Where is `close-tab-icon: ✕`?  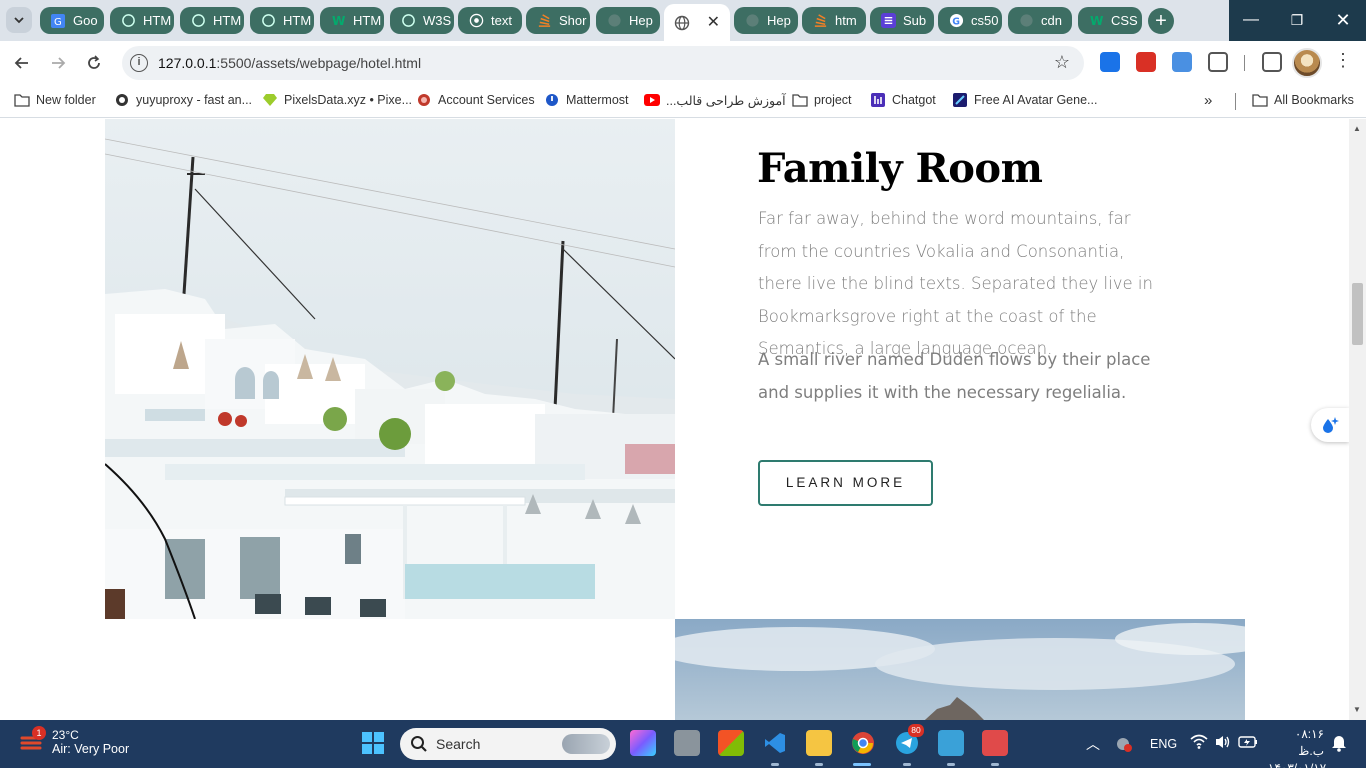
close-tab-icon: ✕ is located at coordinates (713, 22).